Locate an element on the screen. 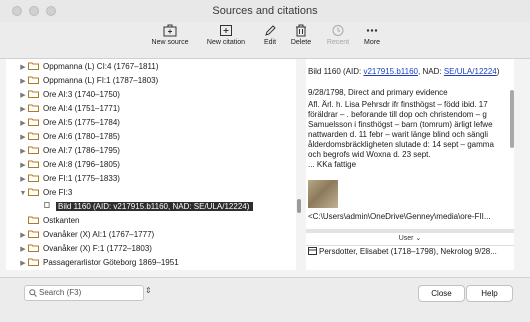 Image resolution: width=530 pixels, height=322 pixels. tree-item: ▶ Ore AI:6 (1780–1785) is located at coordinates (69, 136).